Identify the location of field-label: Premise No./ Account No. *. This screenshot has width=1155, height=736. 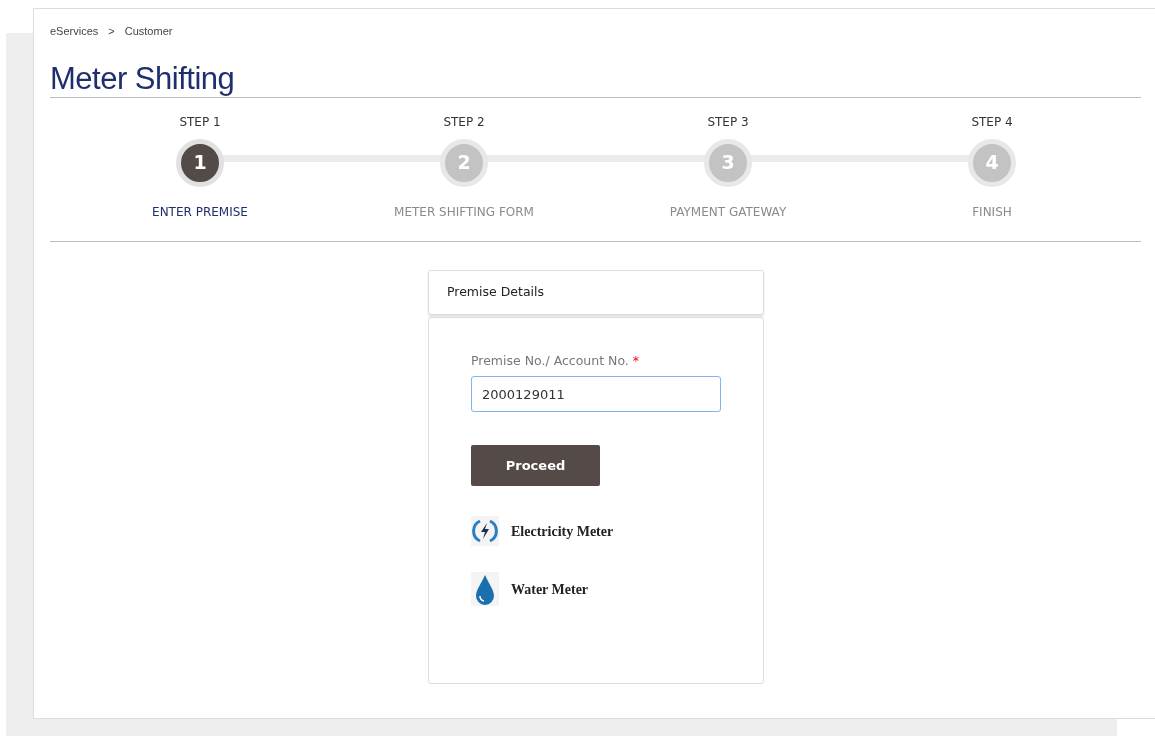
(556, 360).